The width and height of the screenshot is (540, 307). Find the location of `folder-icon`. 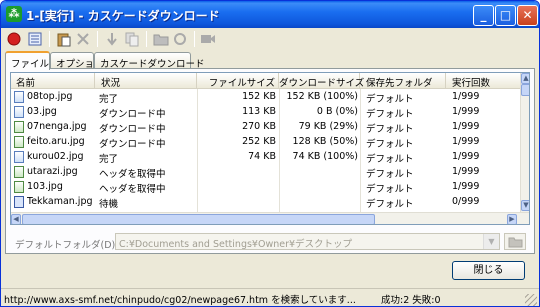

folder-icon is located at coordinates (161, 39).